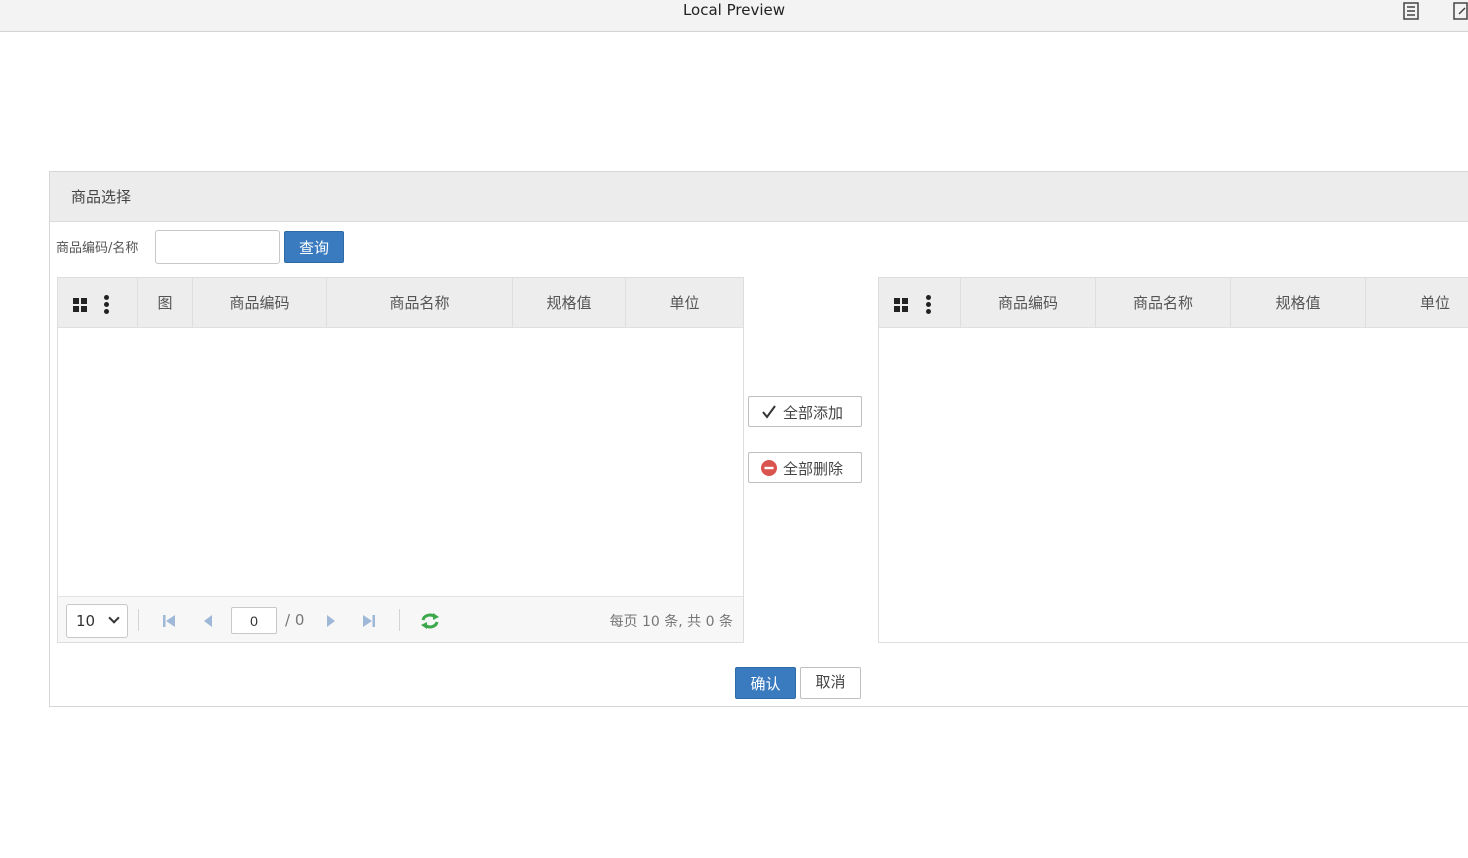 The height and width of the screenshot is (858, 1468). I want to click on first-page-icon, so click(169, 621).